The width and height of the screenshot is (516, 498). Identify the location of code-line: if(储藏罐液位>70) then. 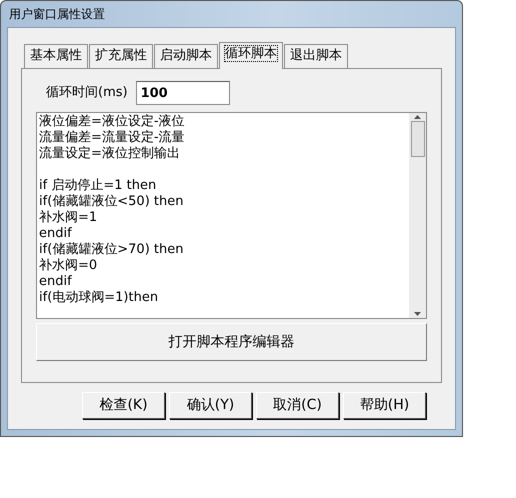
(111, 250).